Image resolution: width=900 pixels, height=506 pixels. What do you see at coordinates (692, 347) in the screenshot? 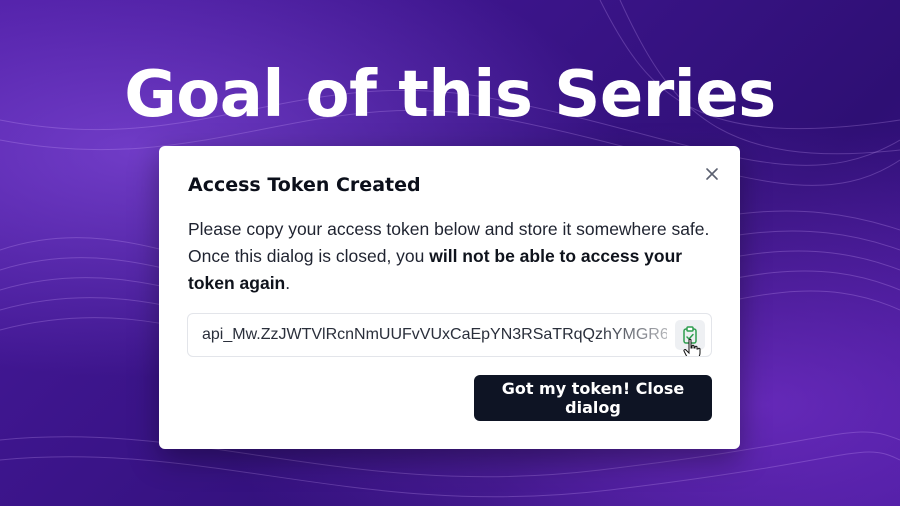
I see `hand-pointer-cursor-icon` at bounding box center [692, 347].